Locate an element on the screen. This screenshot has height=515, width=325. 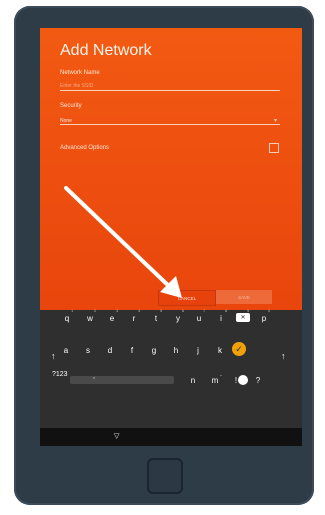
shift-key-right: ↑ is located at coordinates (283, 356).